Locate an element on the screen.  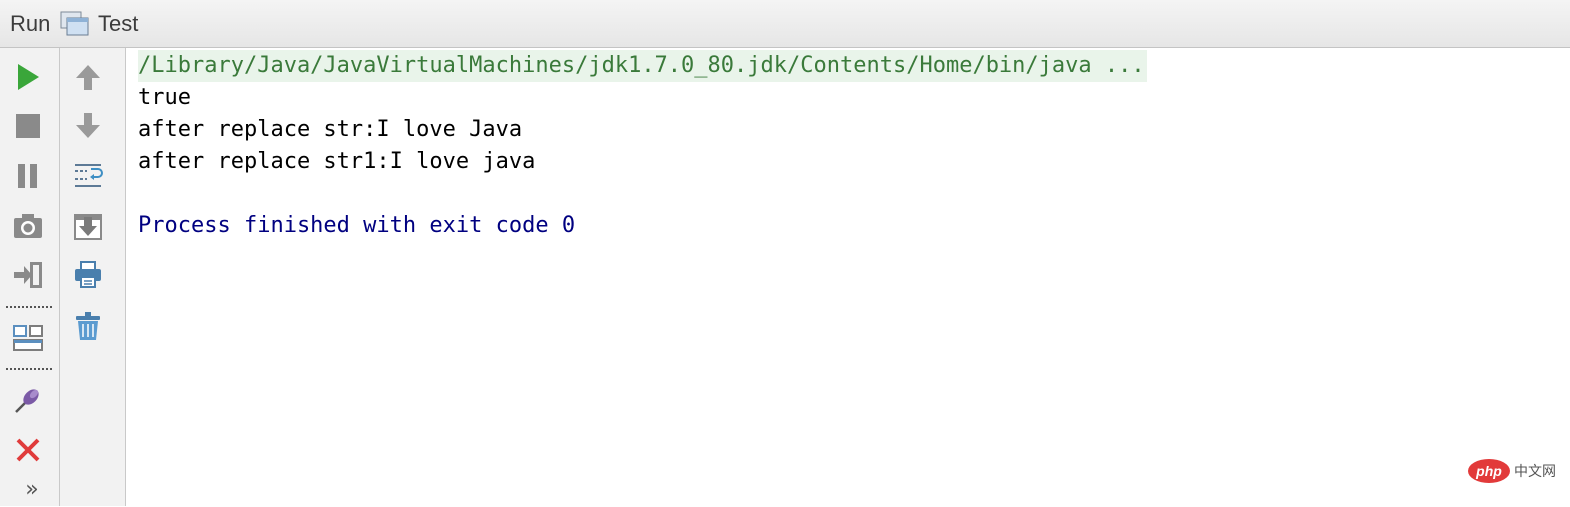
console-actions-toolbar is located at coordinates (93, 277).